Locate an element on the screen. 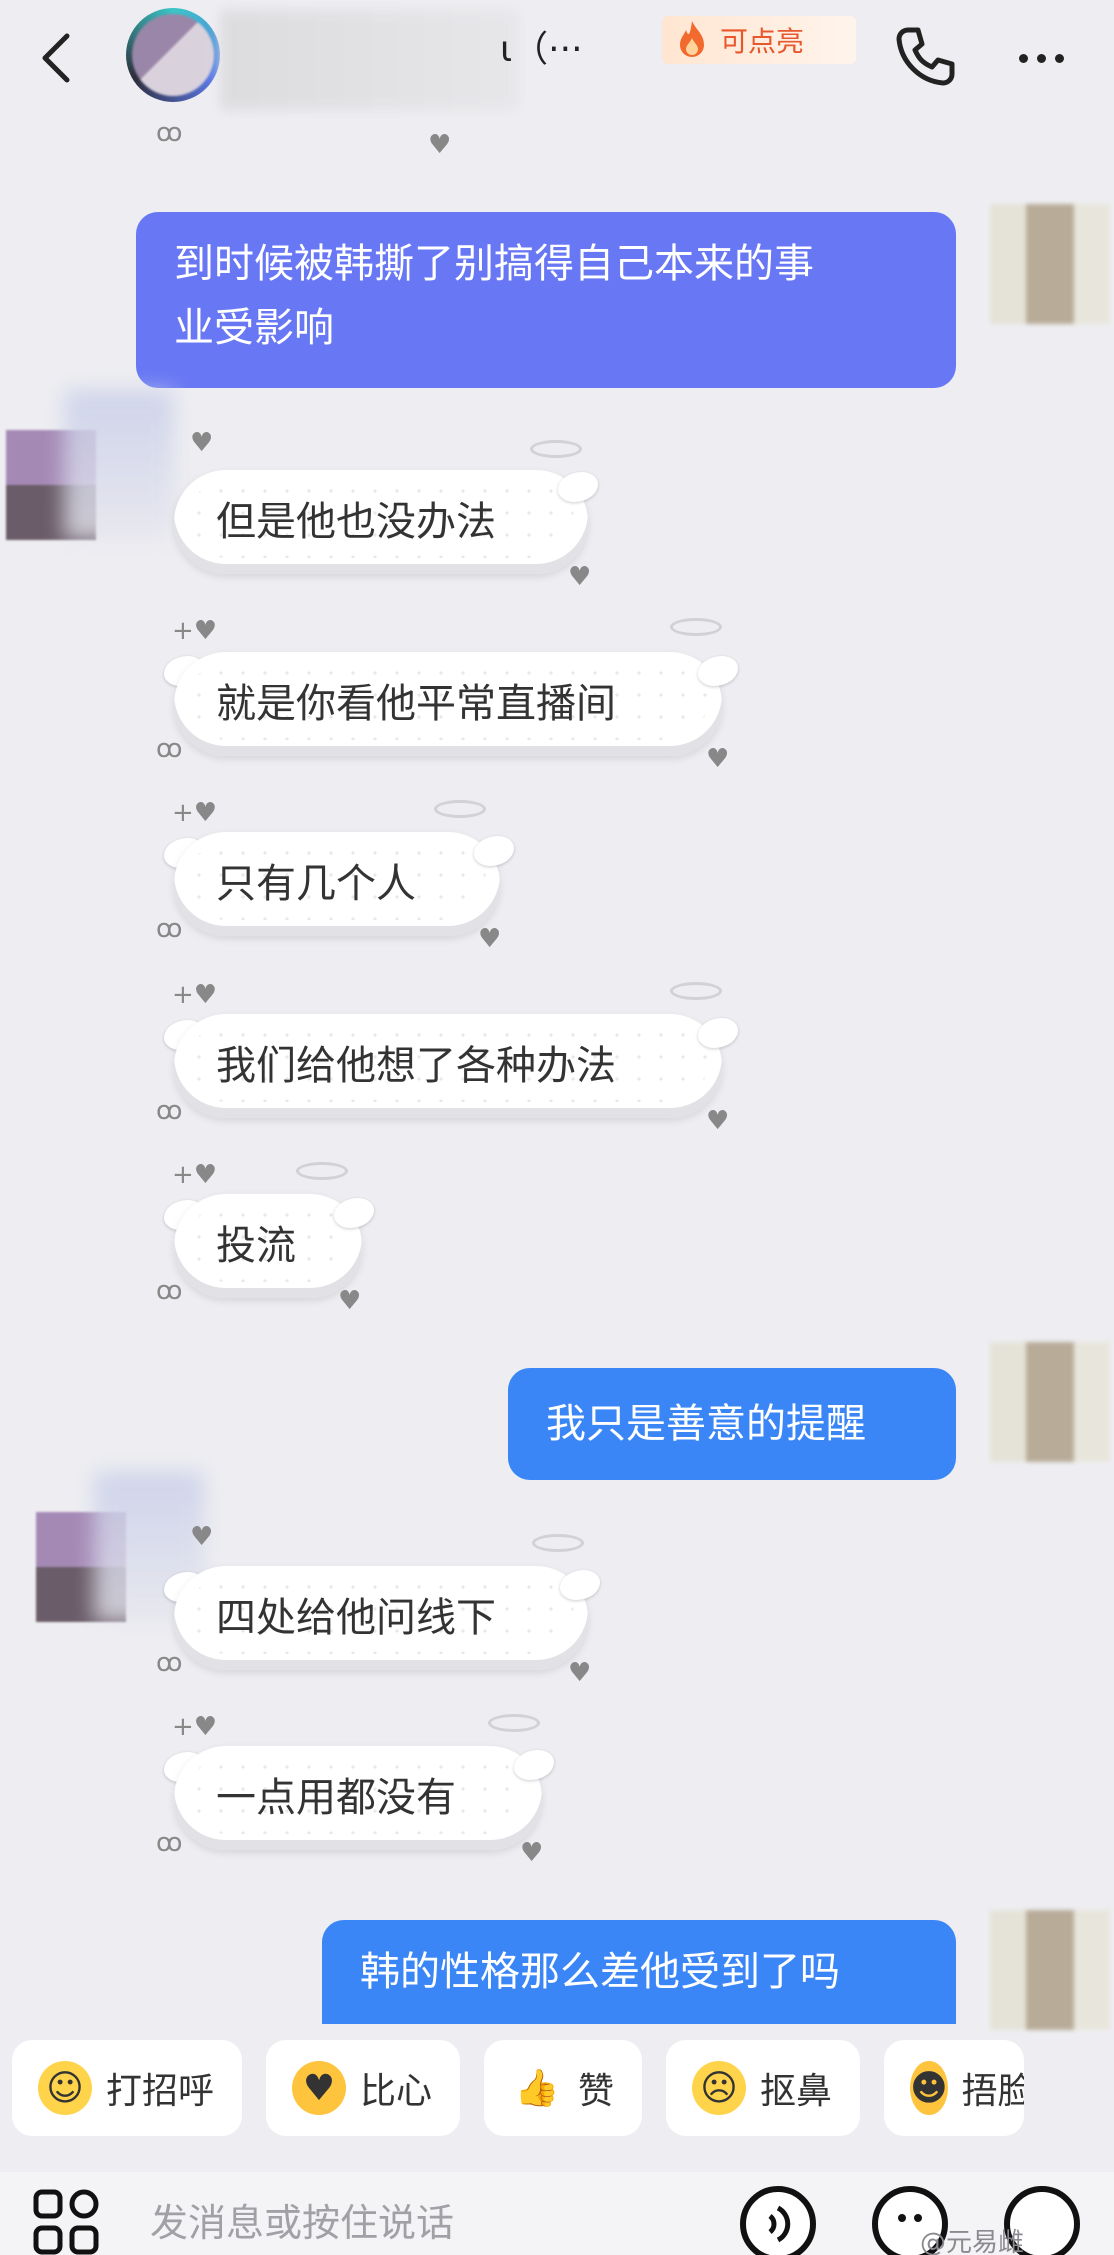 Image resolution: width=1114 pixels, height=2255 pixels. nose-pick-emoji-icon: ☹ is located at coordinates (719, 2088).